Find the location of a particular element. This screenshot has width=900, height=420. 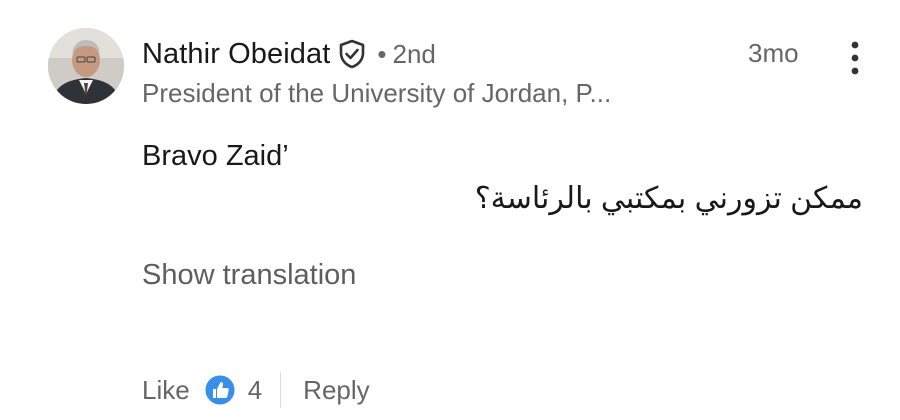

like-count: 4 is located at coordinates (255, 389).